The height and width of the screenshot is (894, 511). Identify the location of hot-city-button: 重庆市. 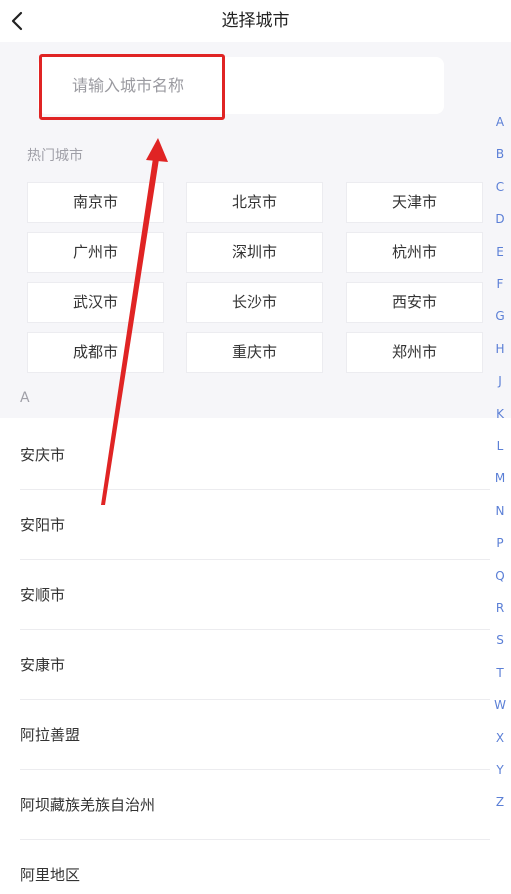
(254, 352).